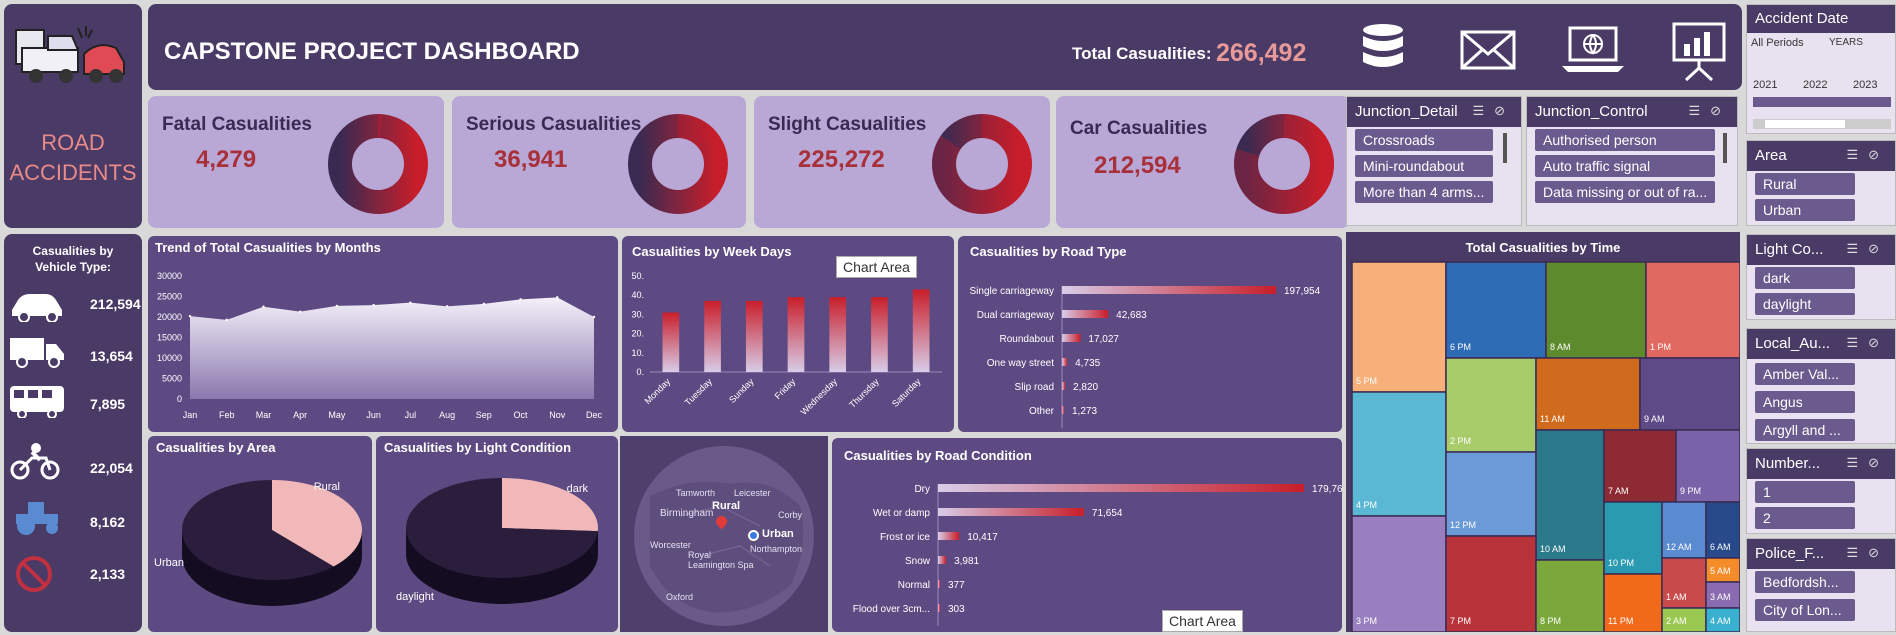 This screenshot has width=1896, height=635. I want to click on area-slicer: Area ☰⊘ Rural Urban, so click(1821, 183).